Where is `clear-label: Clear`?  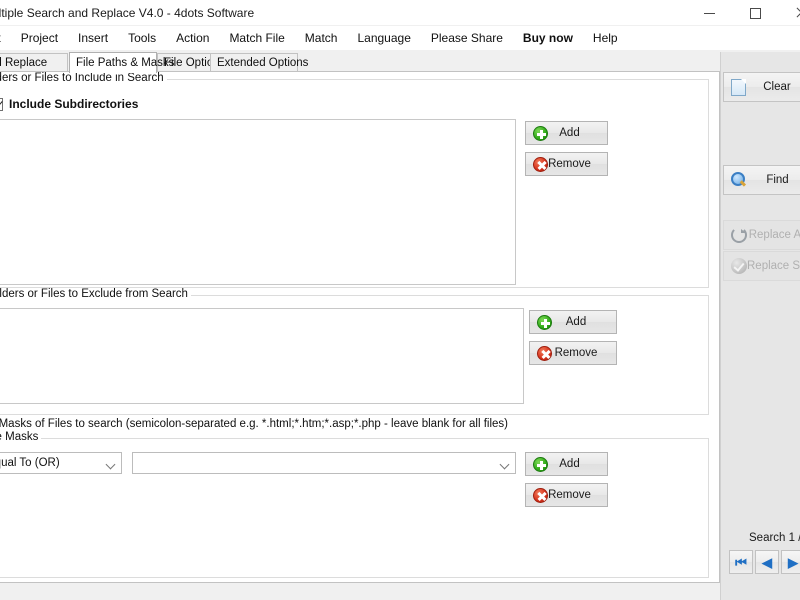
clear-label: Clear is located at coordinates (777, 87).